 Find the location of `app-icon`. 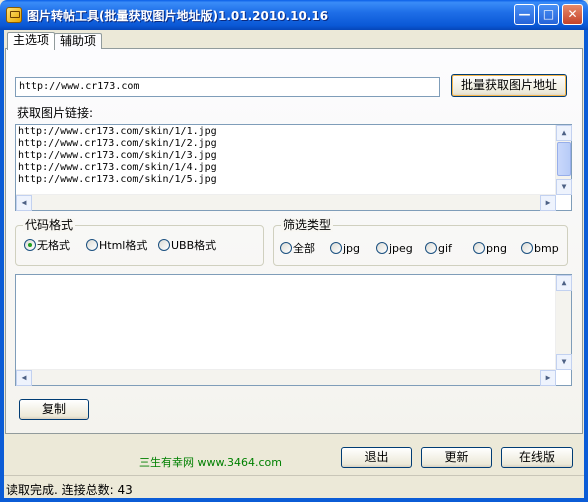

app-icon is located at coordinates (14, 15).